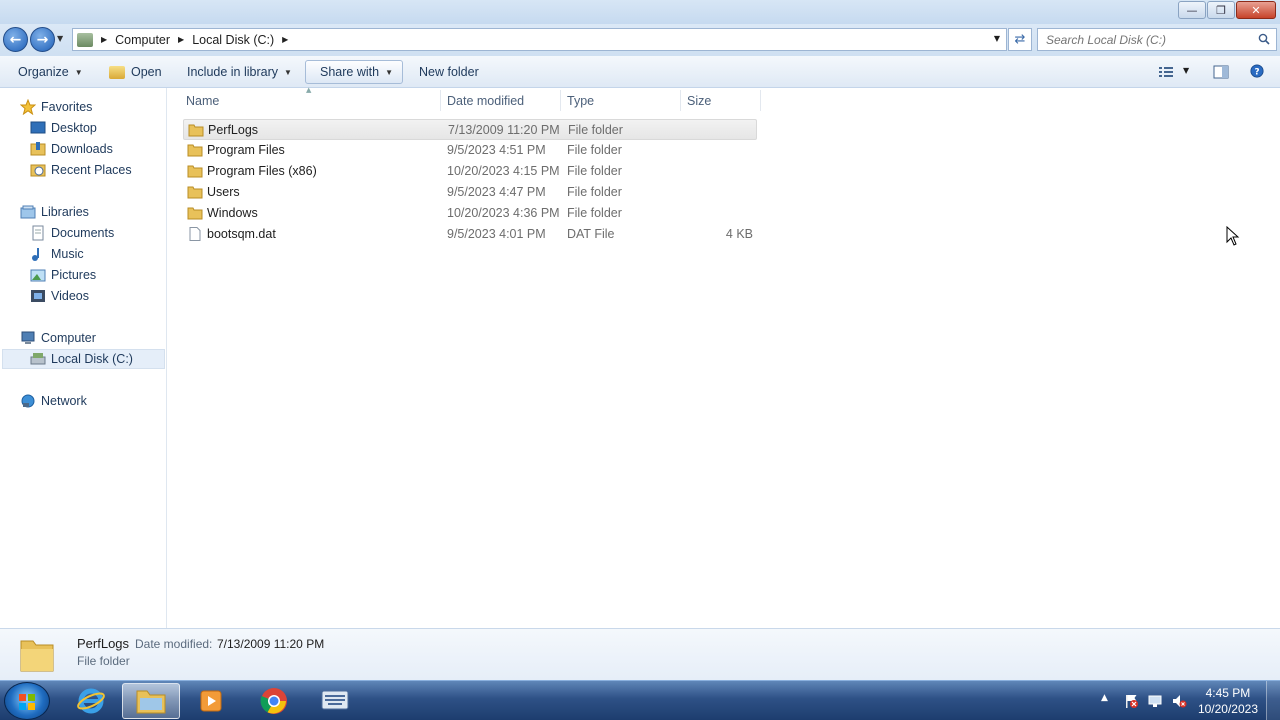  Describe the element at coordinates (335, 701) in the screenshot. I see `taskbar-on-screen-keyboard` at that location.